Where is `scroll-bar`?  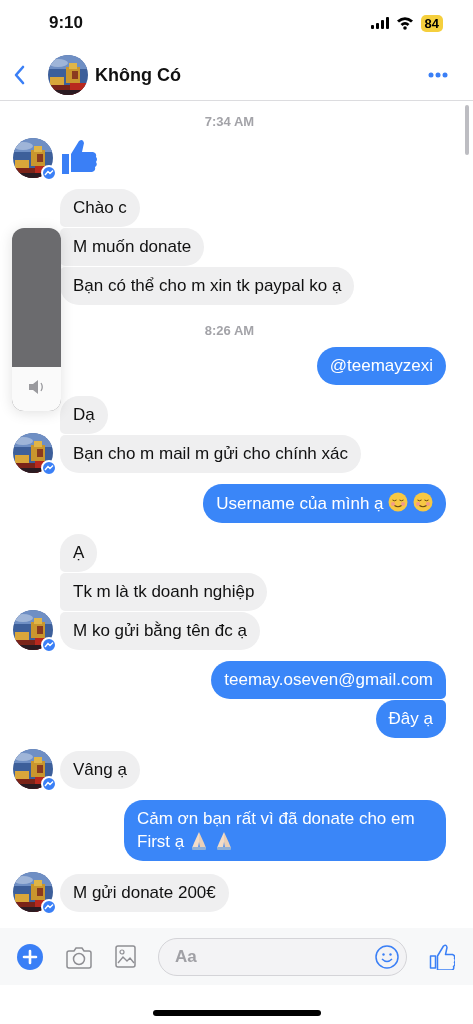
scroll-bar is located at coordinates (467, 130).